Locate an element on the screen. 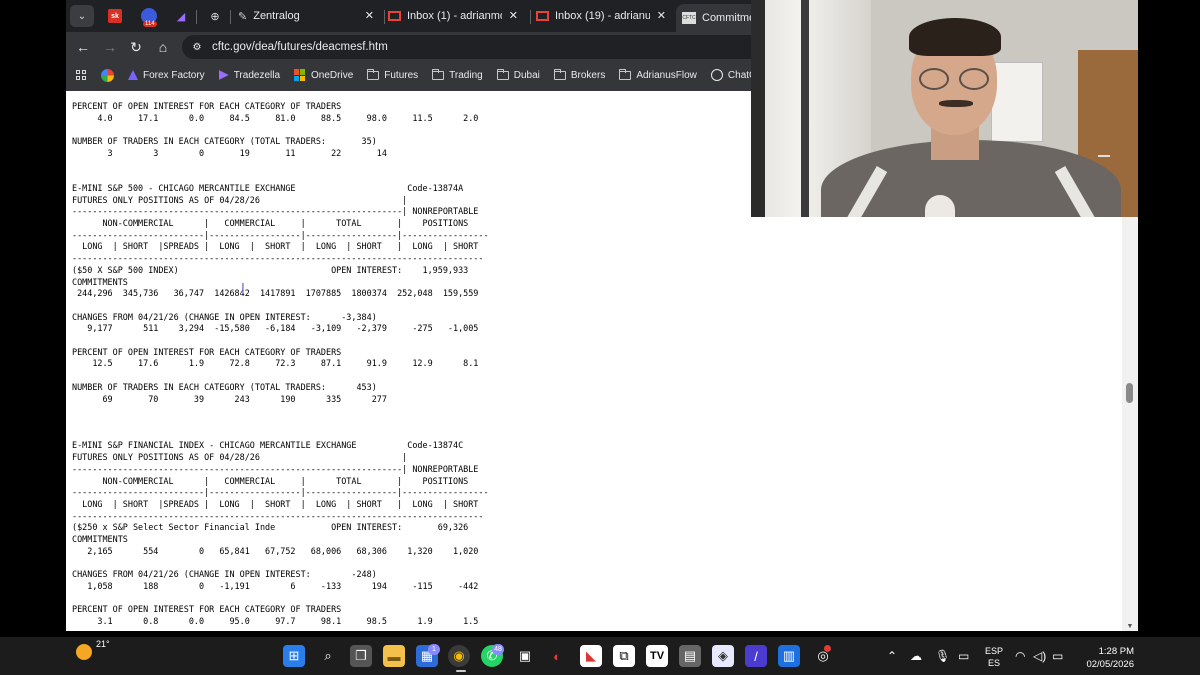 Image resolution: width=1200 pixels, height=675 pixels. cube-app-button: ◈ is located at coordinates (723, 656).